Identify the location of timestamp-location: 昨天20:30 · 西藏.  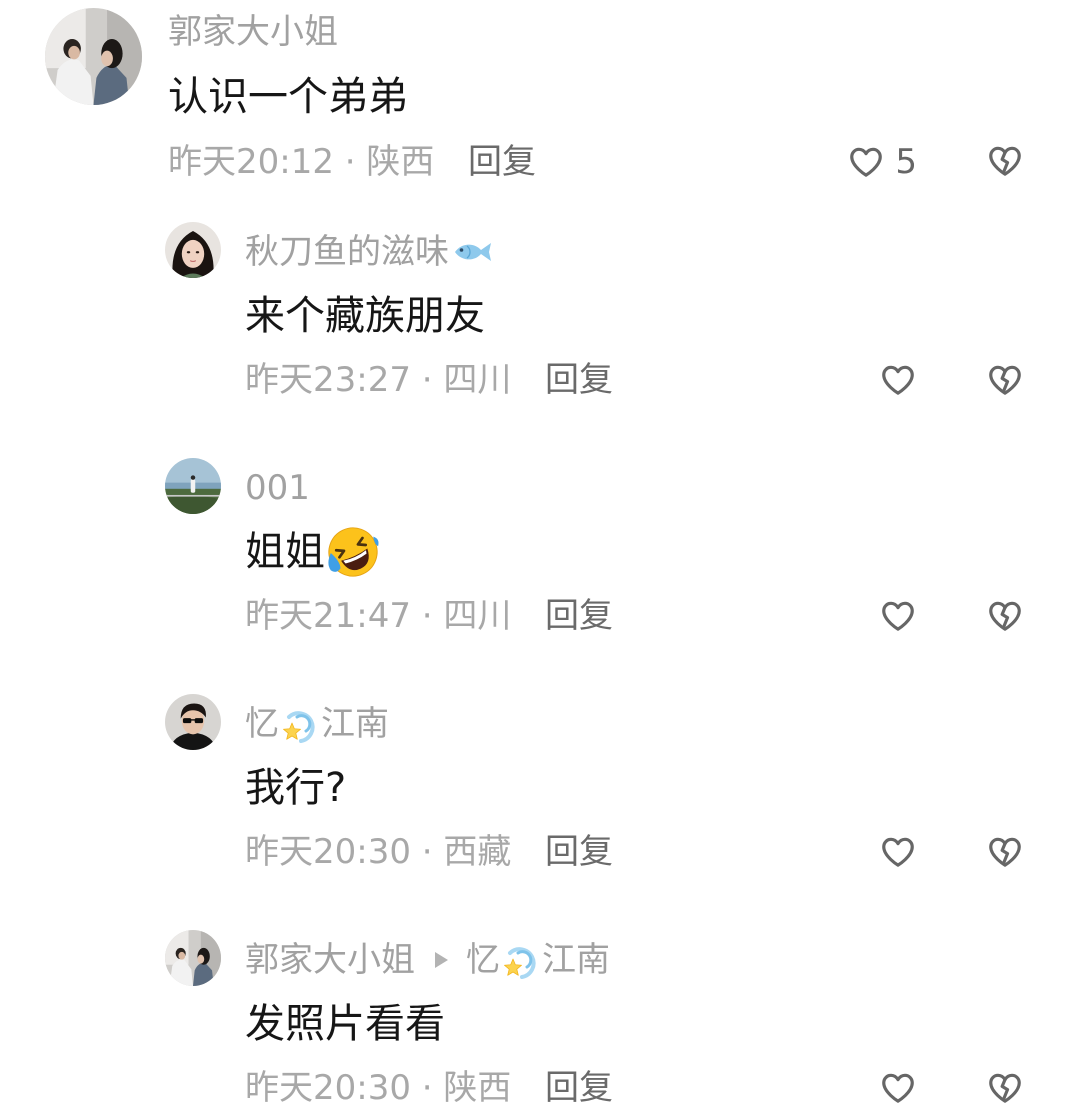
(378, 852).